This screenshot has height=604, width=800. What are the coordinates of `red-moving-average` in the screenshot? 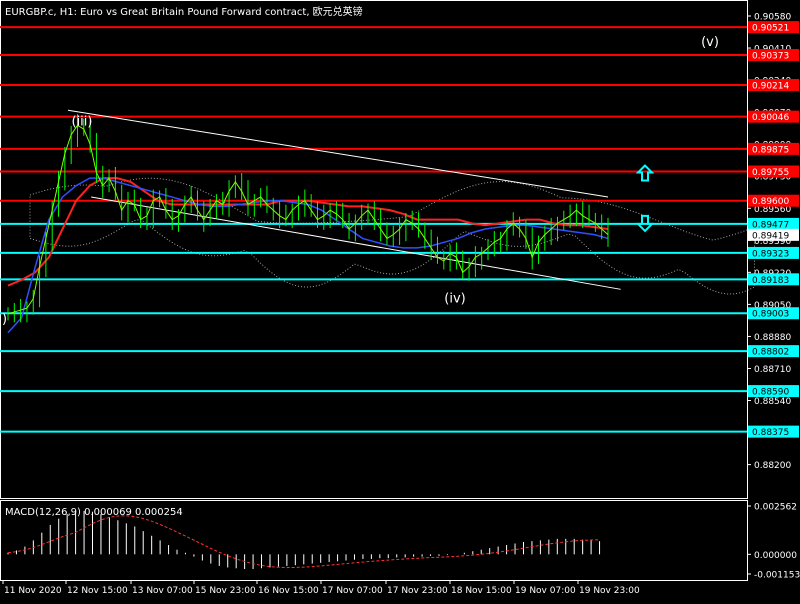 It's located at (308, 232).